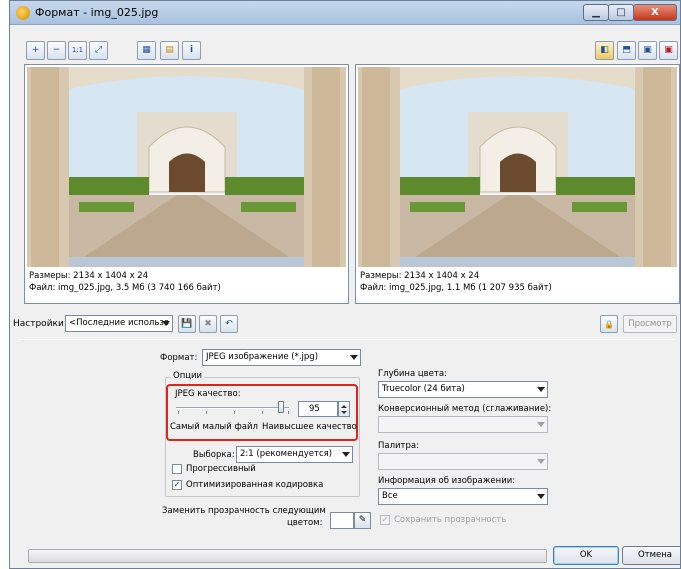 Image resolution: width=681 pixels, height=569 pixels. I want to click on picture-icon: ▤, so click(169, 50).